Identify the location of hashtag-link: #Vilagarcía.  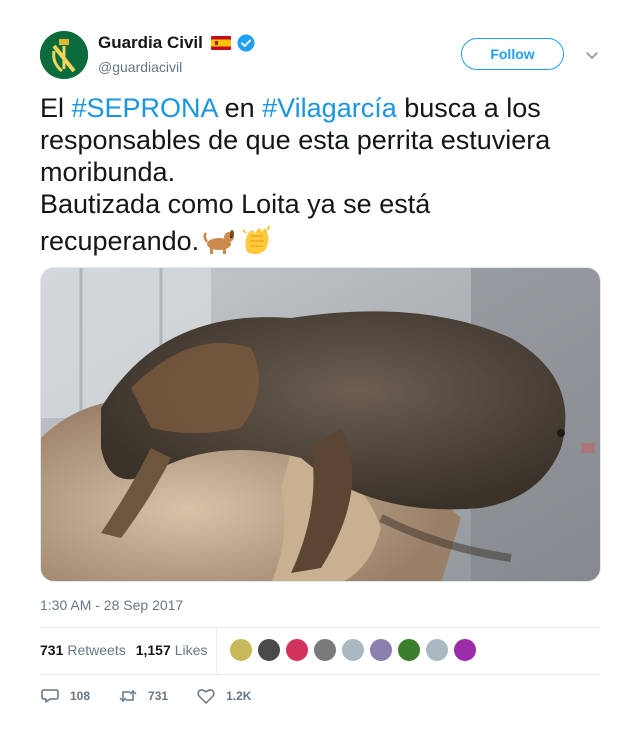
(329, 108).